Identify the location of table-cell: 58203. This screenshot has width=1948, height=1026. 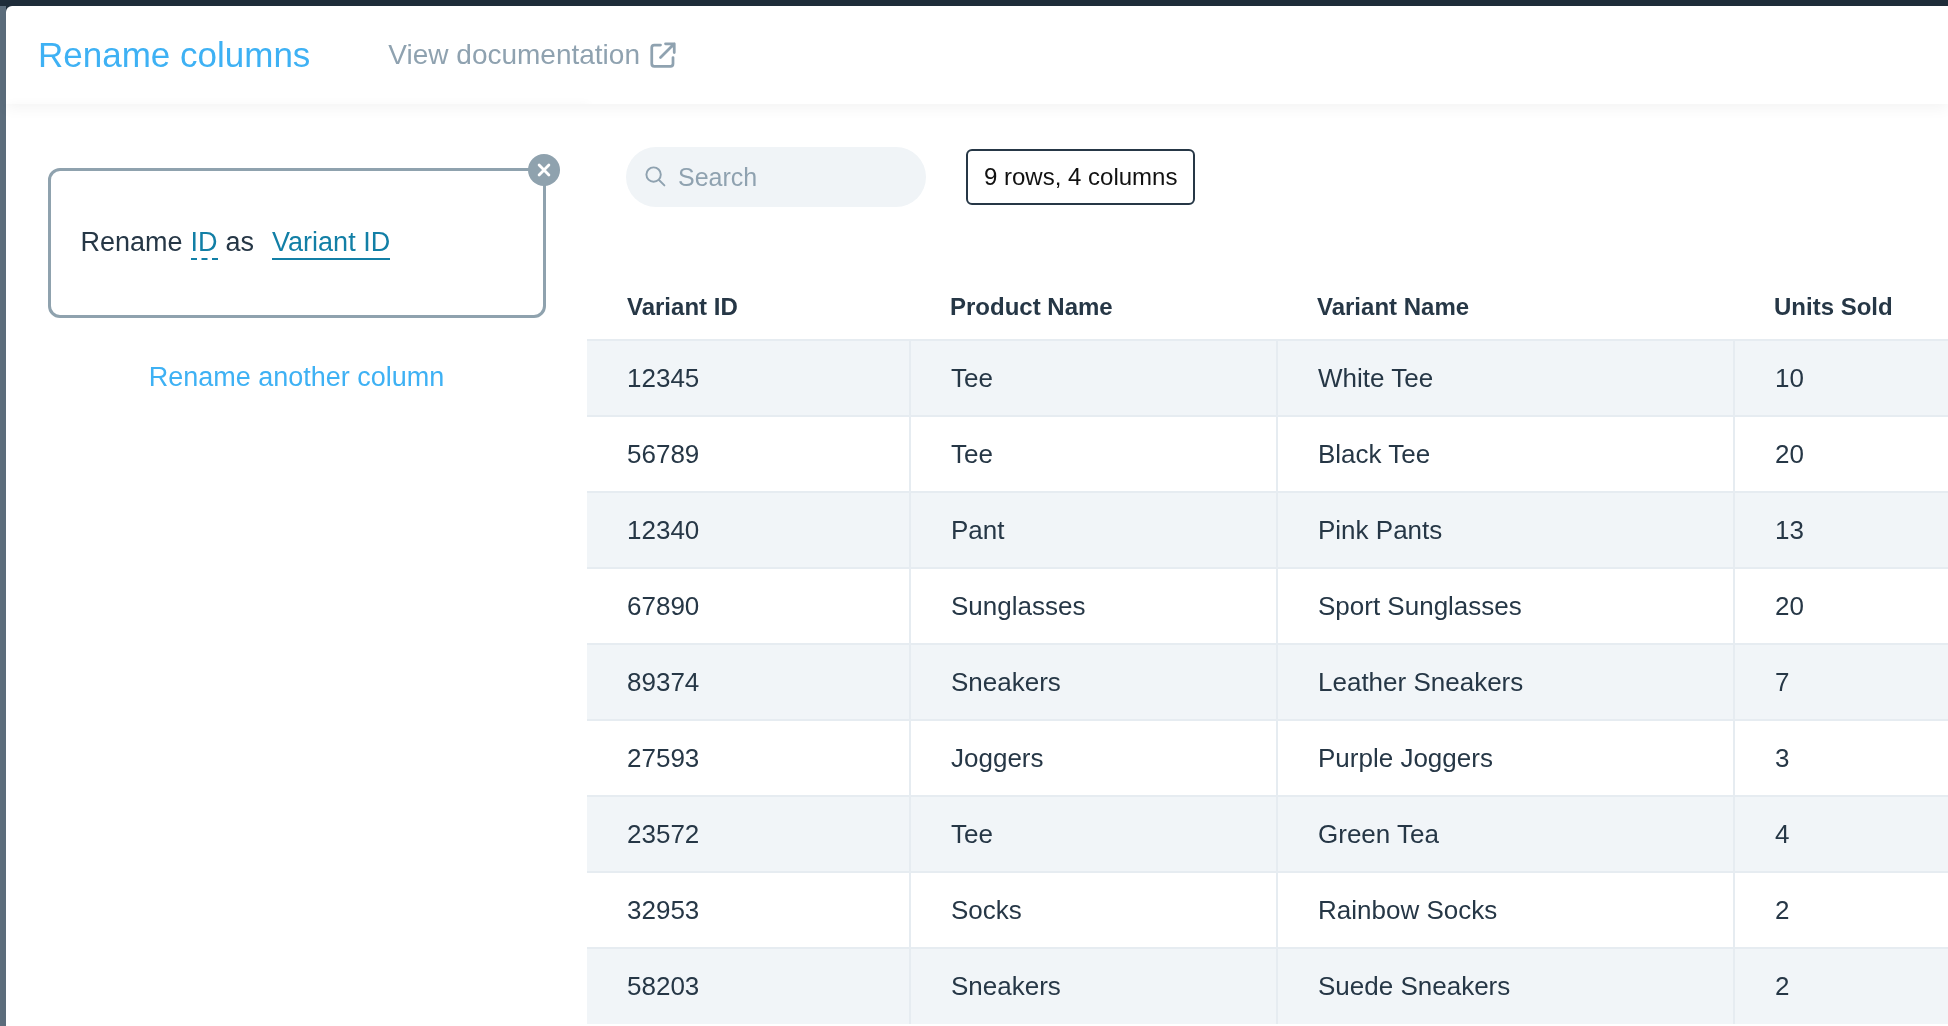
(748, 986).